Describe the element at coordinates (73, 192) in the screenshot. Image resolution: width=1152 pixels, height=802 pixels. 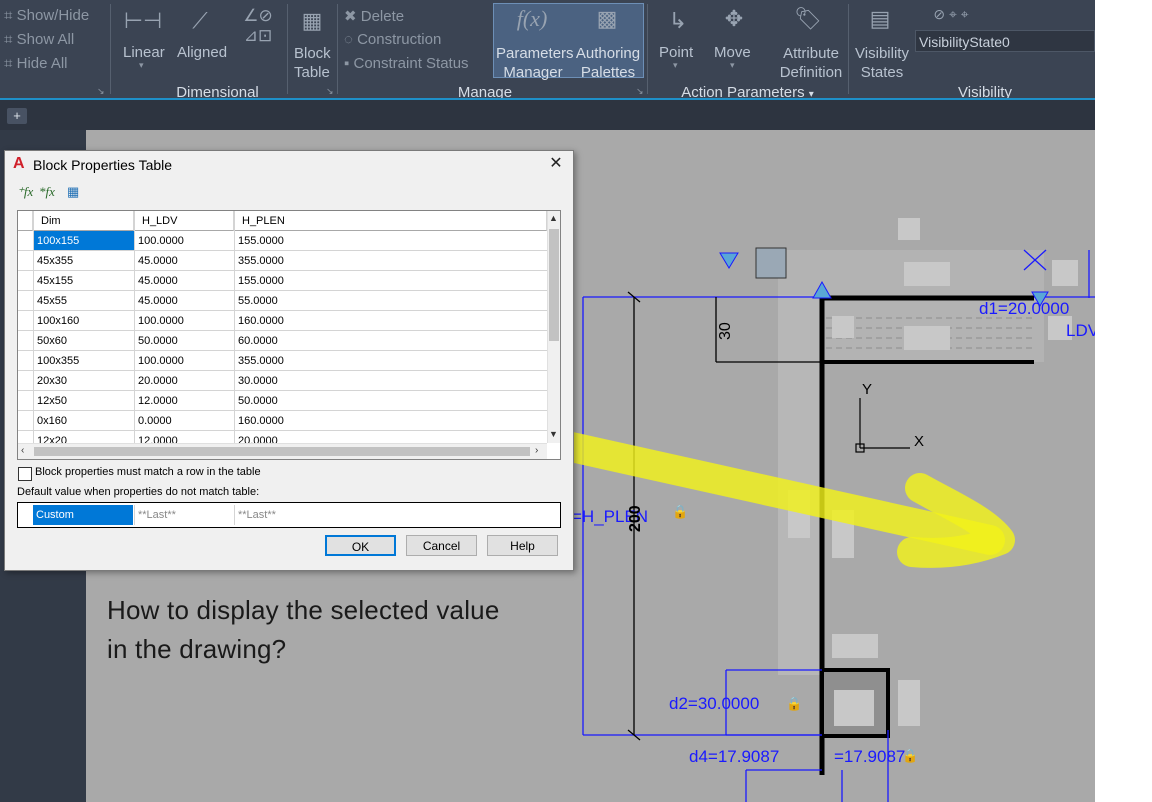
I see `audit-icon: ▦` at that location.